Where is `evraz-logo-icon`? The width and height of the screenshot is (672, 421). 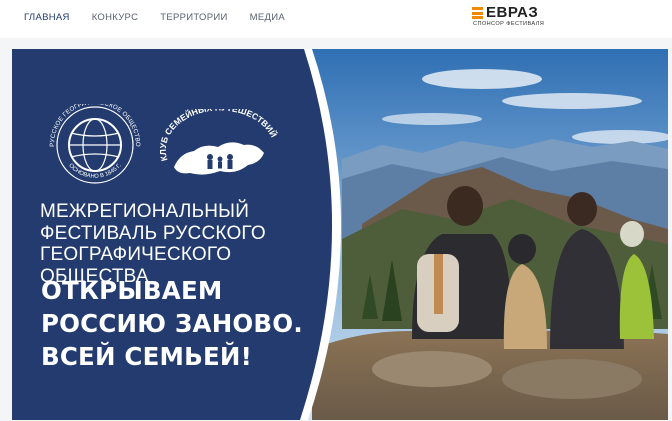
evraz-logo-icon is located at coordinates (477, 13).